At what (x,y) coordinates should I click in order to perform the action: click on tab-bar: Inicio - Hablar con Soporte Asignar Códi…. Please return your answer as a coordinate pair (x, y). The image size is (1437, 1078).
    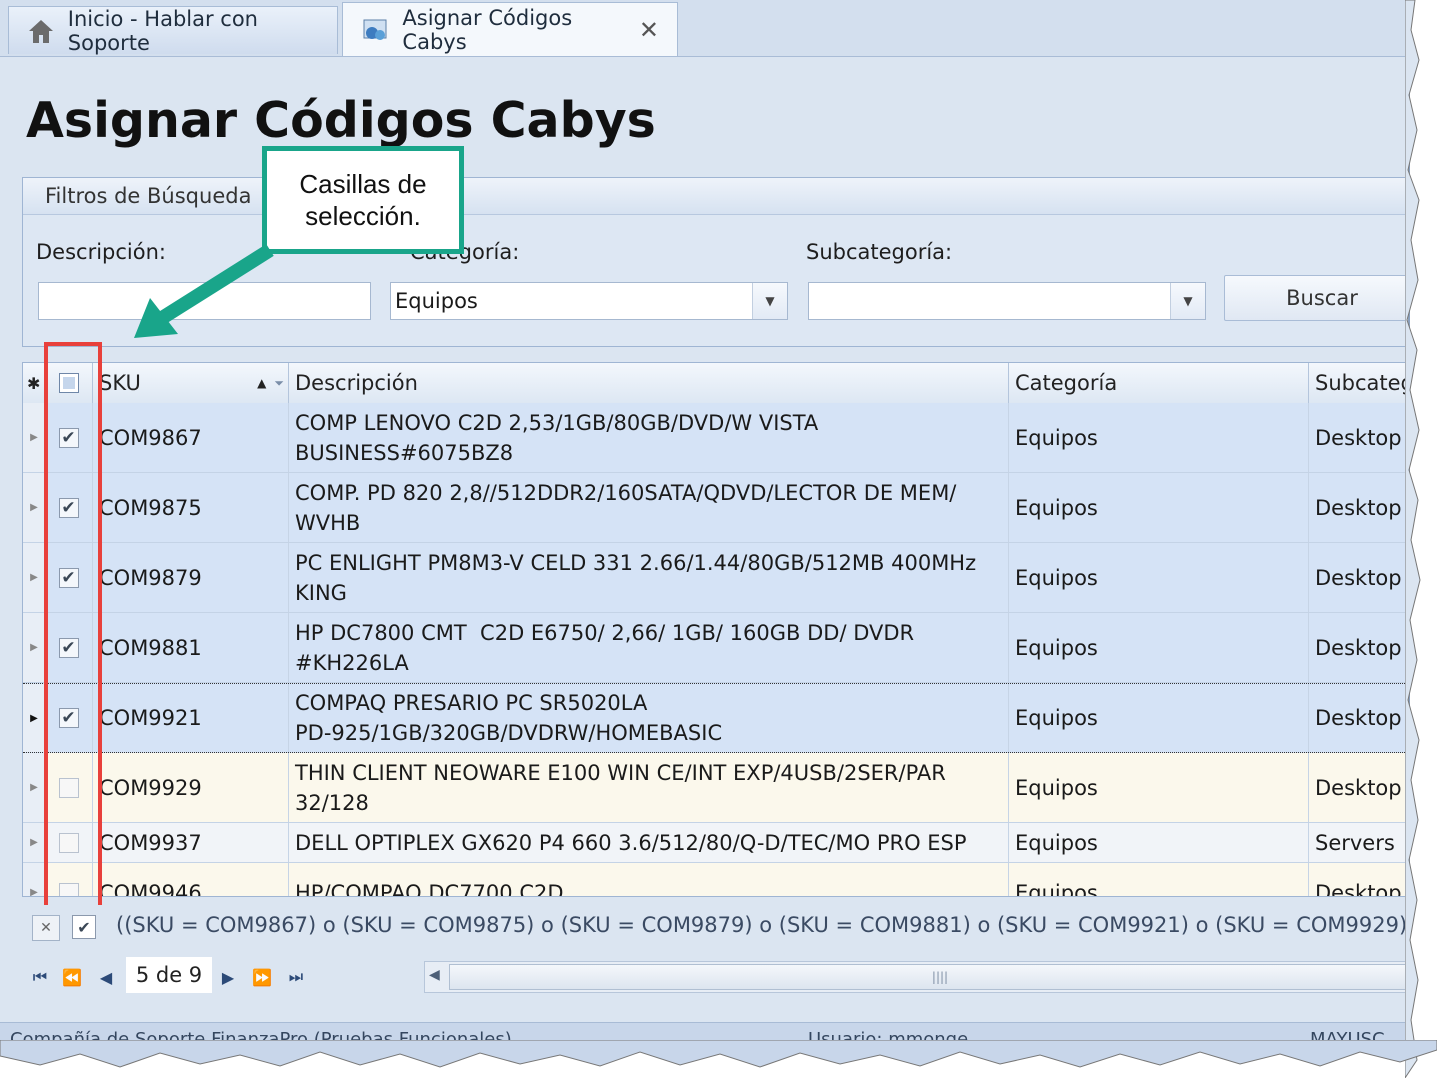
    Looking at the image, I should click on (704, 28).